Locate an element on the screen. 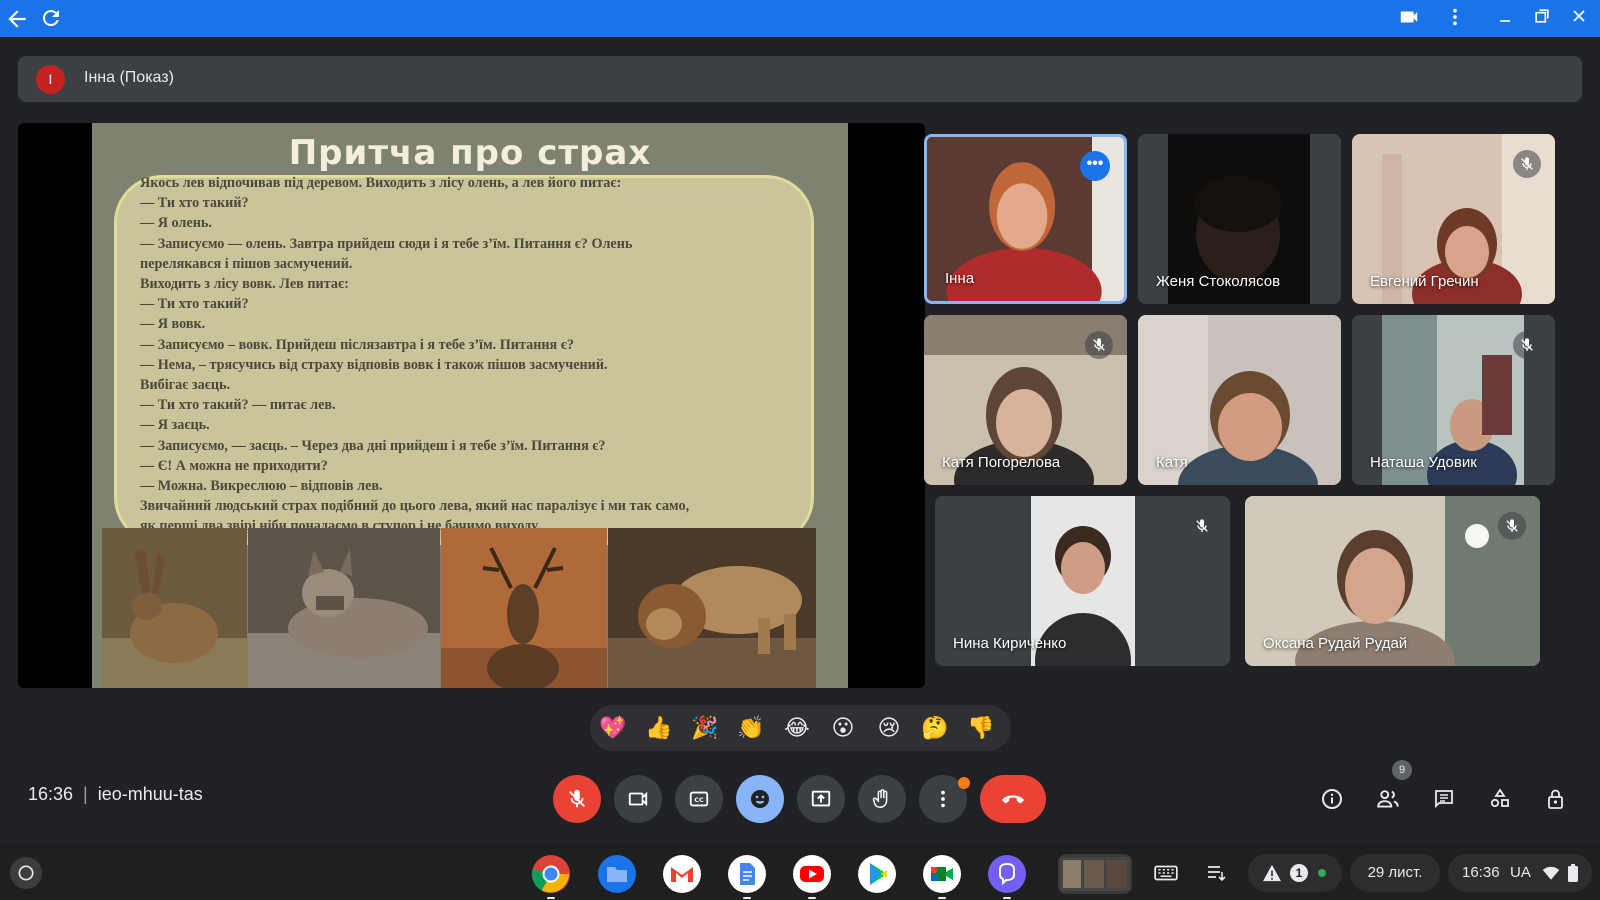  microphone-off-icon is located at coordinates (577, 798).